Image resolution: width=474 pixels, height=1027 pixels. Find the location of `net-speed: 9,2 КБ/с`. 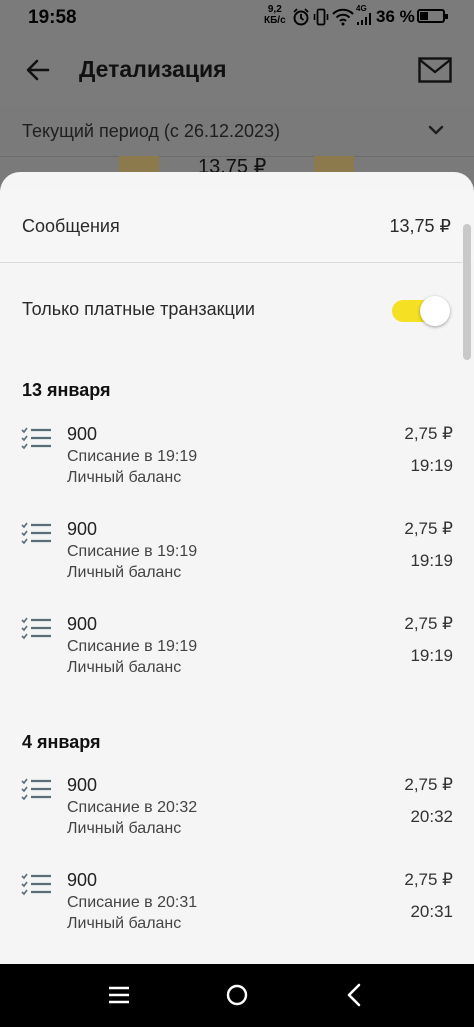

net-speed: 9,2 КБ/с is located at coordinates (275, 15).